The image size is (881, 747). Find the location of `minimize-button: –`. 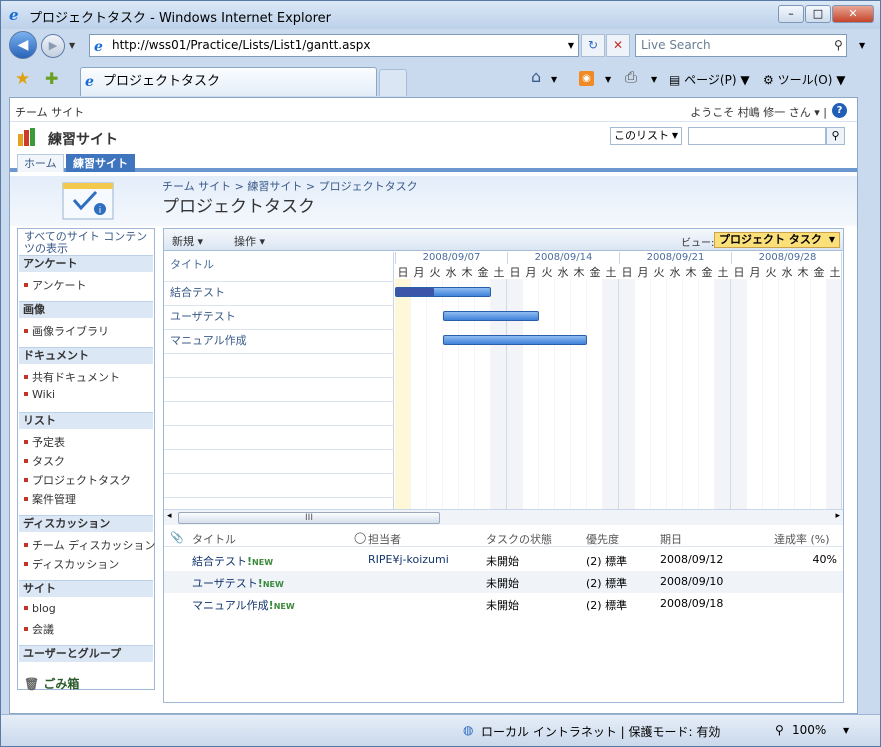

minimize-button: – is located at coordinates (791, 14).